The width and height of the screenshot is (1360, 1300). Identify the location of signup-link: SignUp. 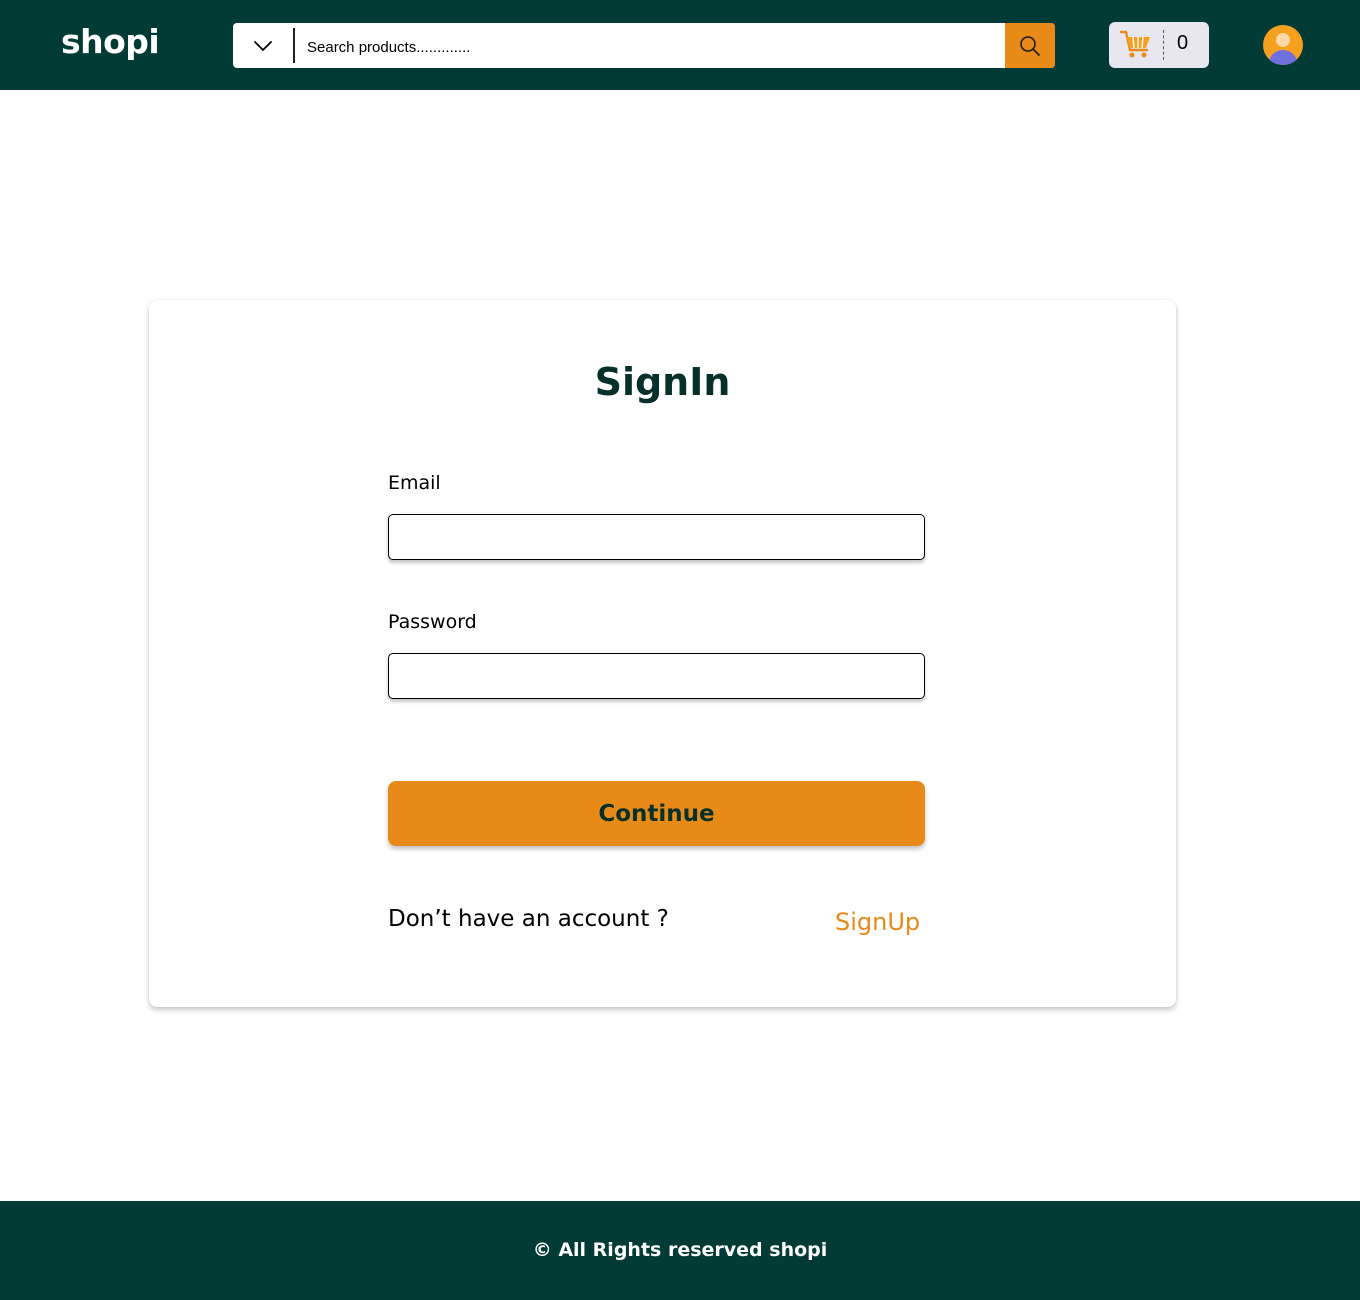
(877, 922).